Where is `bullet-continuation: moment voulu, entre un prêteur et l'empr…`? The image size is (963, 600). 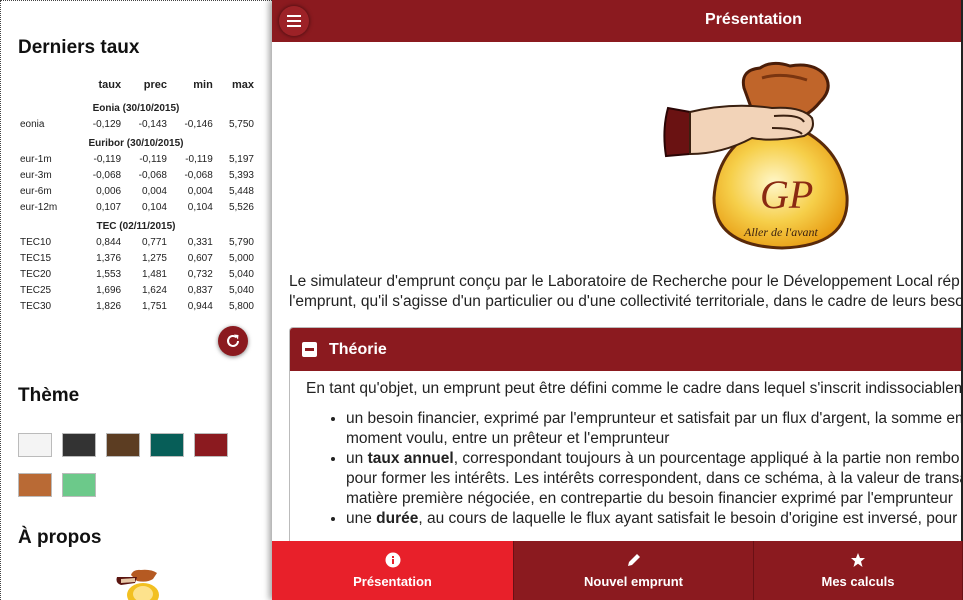 bullet-continuation: moment voulu, entre un prêteur et l'empr… is located at coordinates (508, 438).